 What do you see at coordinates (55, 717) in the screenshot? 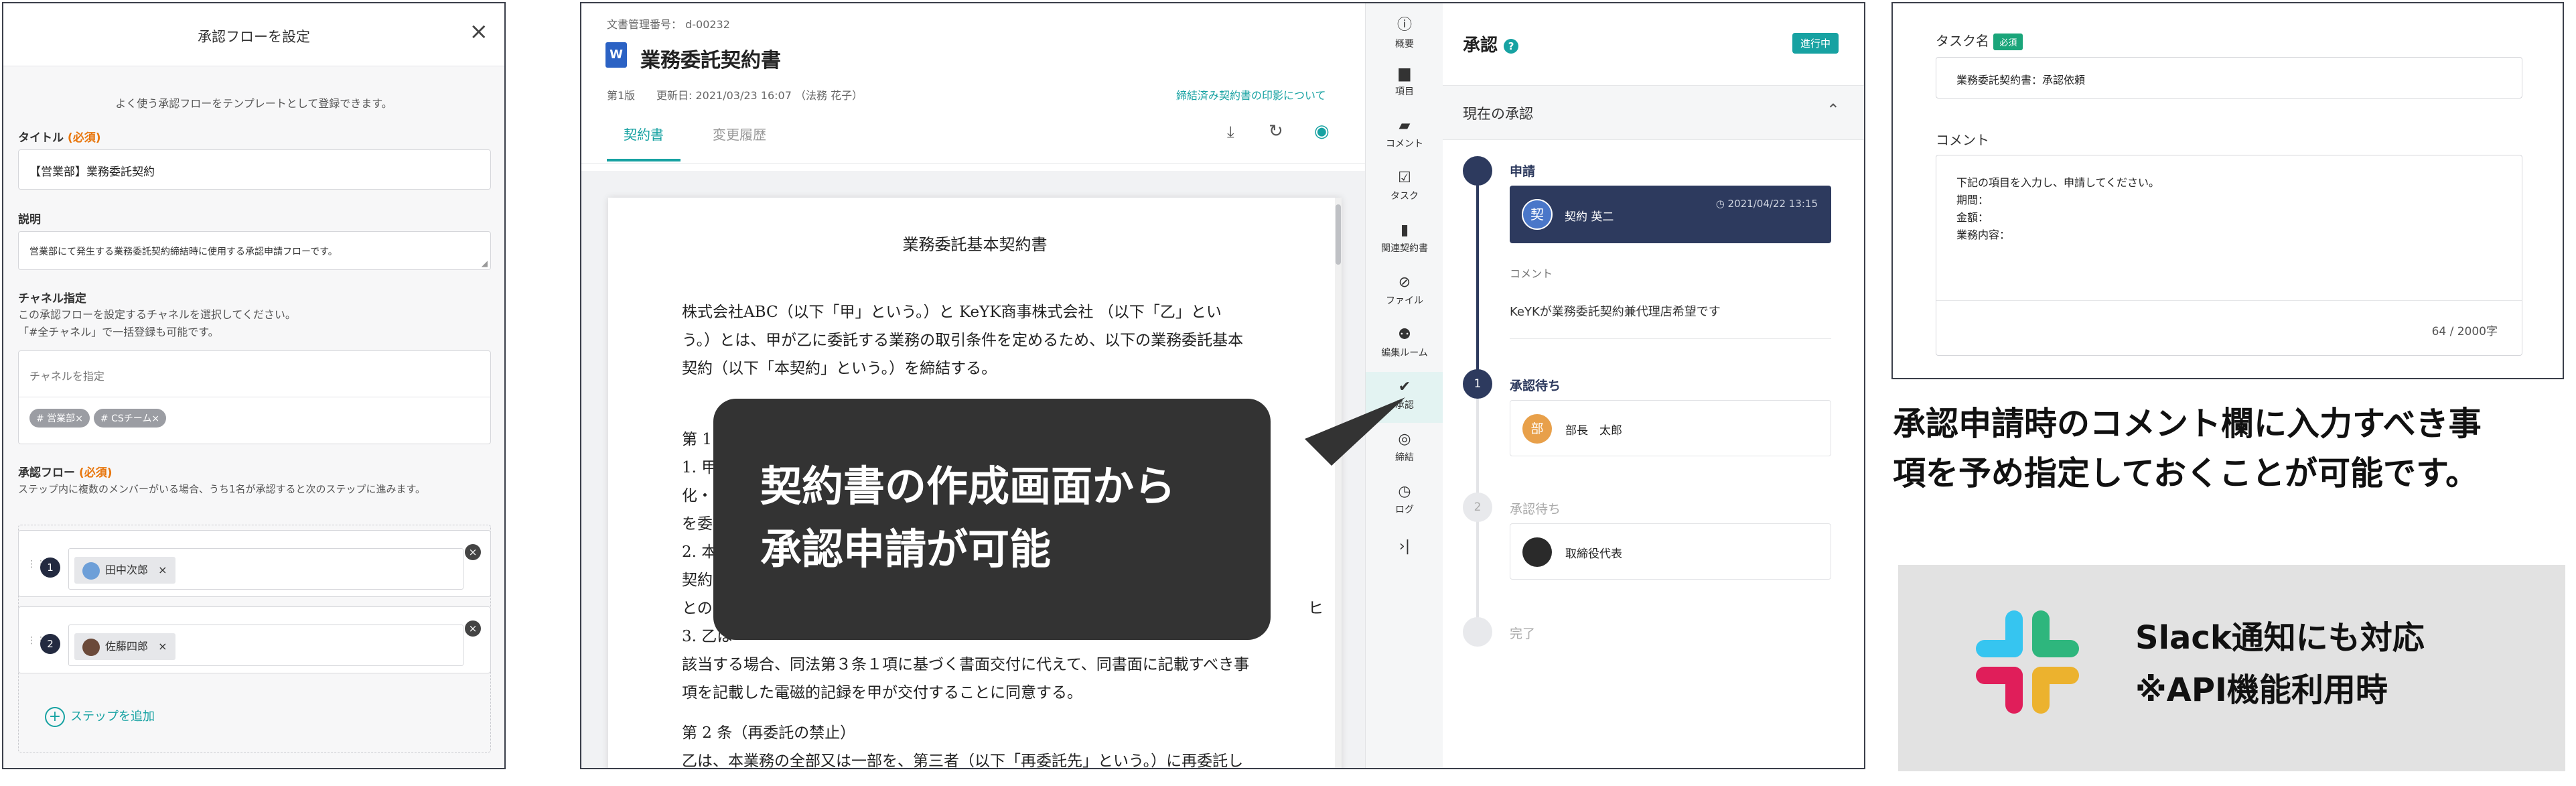
I see `plus-icon: +` at bounding box center [55, 717].